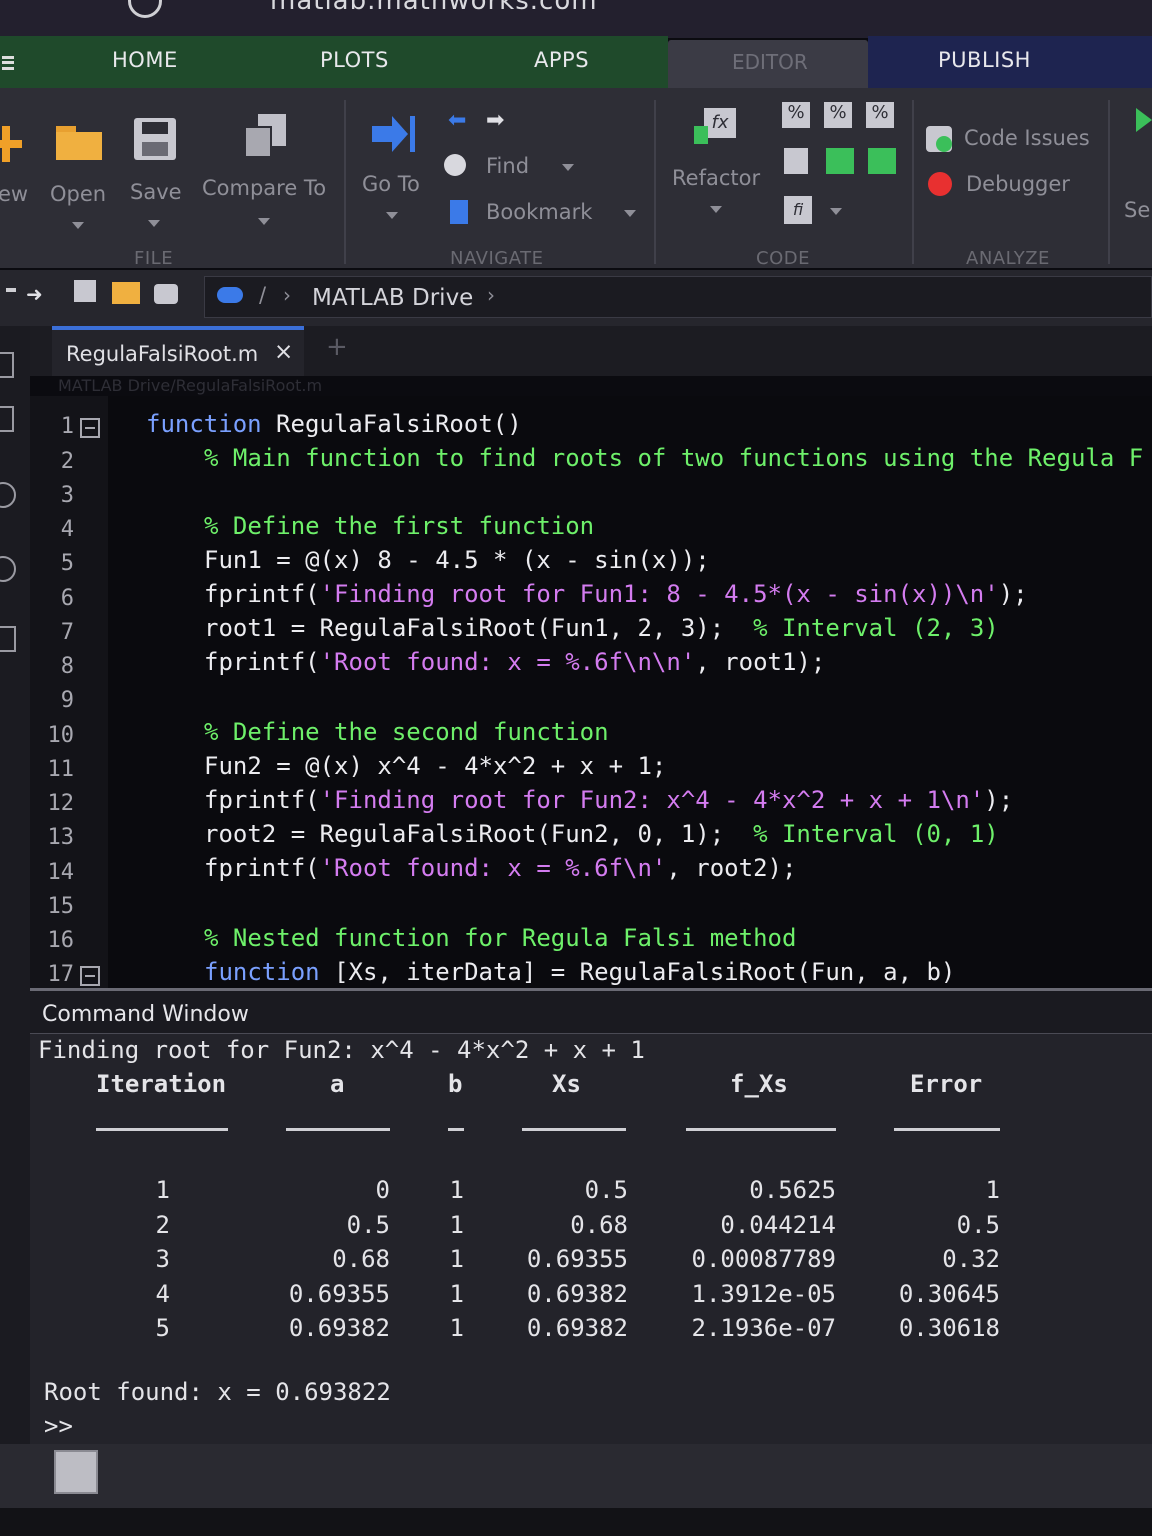  I want to click on open-button: Open, so click(78, 194).